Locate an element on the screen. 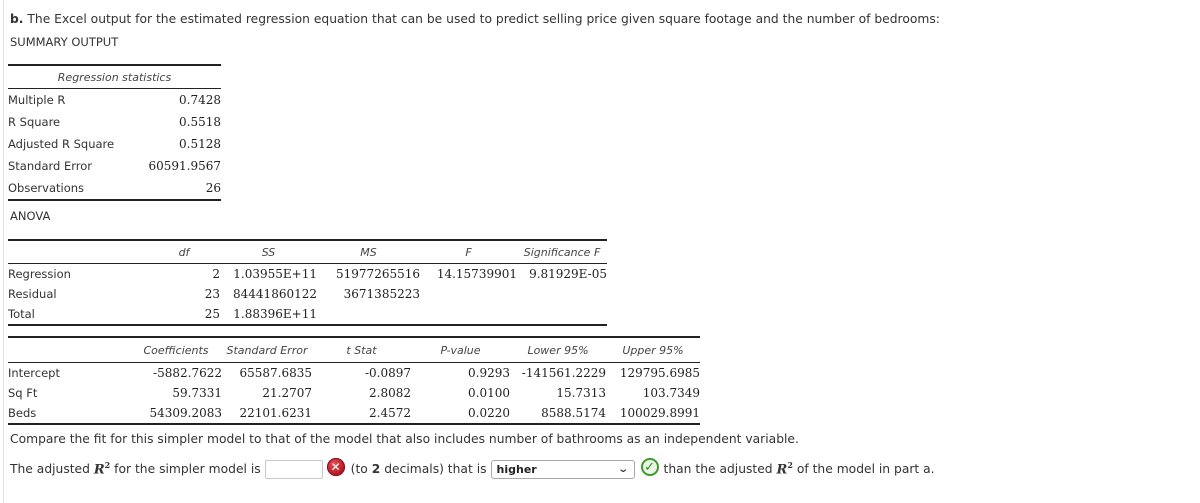  r-squared-symbol-2: R2 is located at coordinates (785, 468).